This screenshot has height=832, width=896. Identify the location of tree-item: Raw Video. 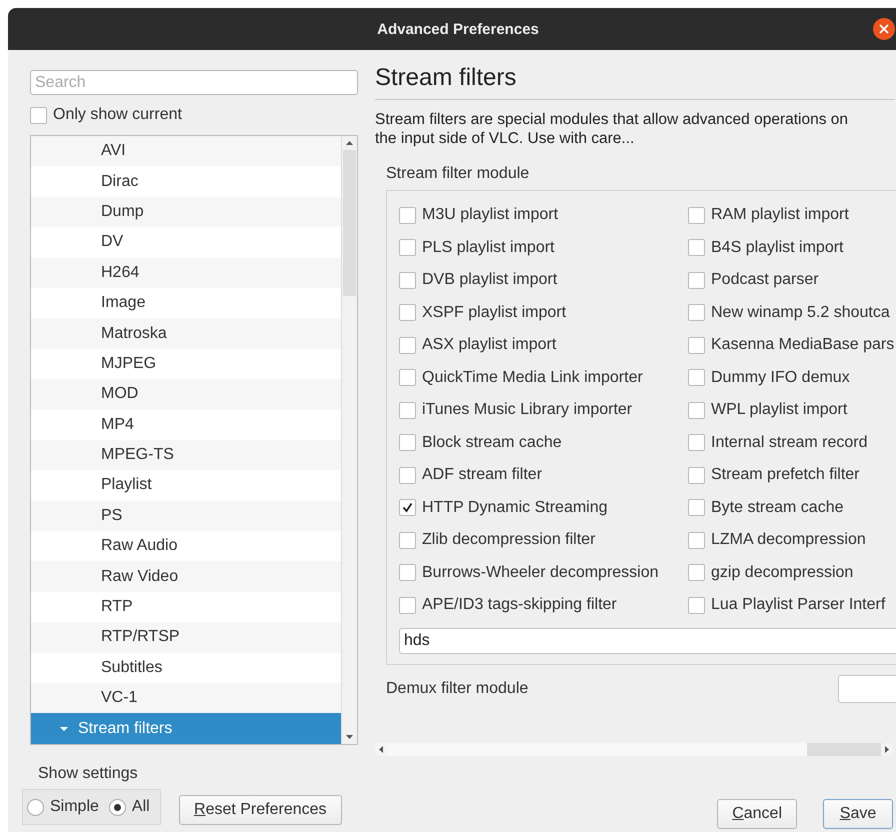
(186, 576).